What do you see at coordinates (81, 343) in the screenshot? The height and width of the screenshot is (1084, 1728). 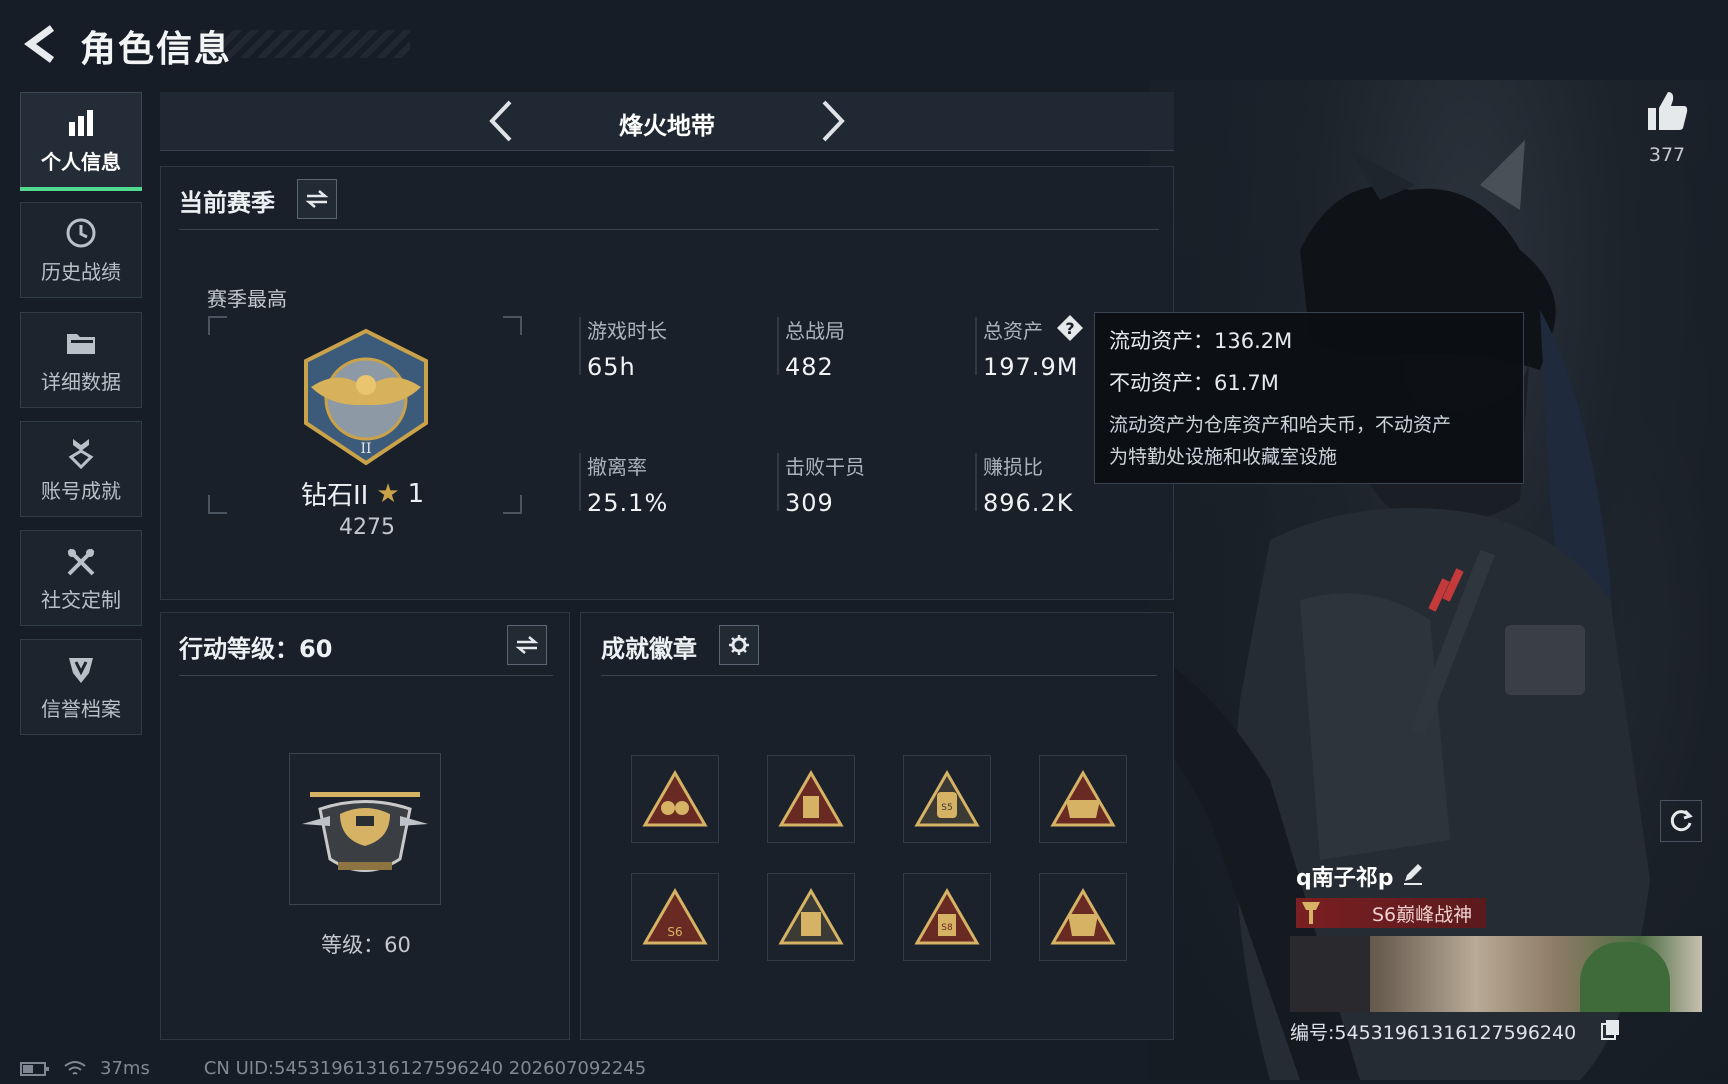 I see `folder-icon` at bounding box center [81, 343].